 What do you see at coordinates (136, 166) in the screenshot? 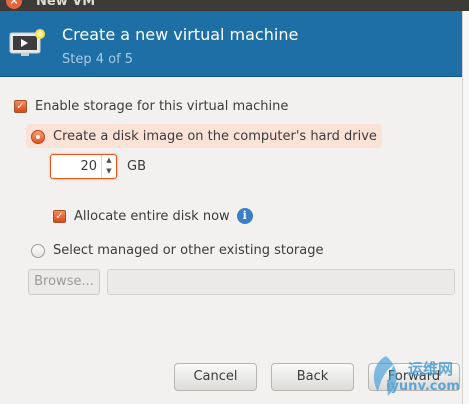
I see `size-unit-label: GB` at bounding box center [136, 166].